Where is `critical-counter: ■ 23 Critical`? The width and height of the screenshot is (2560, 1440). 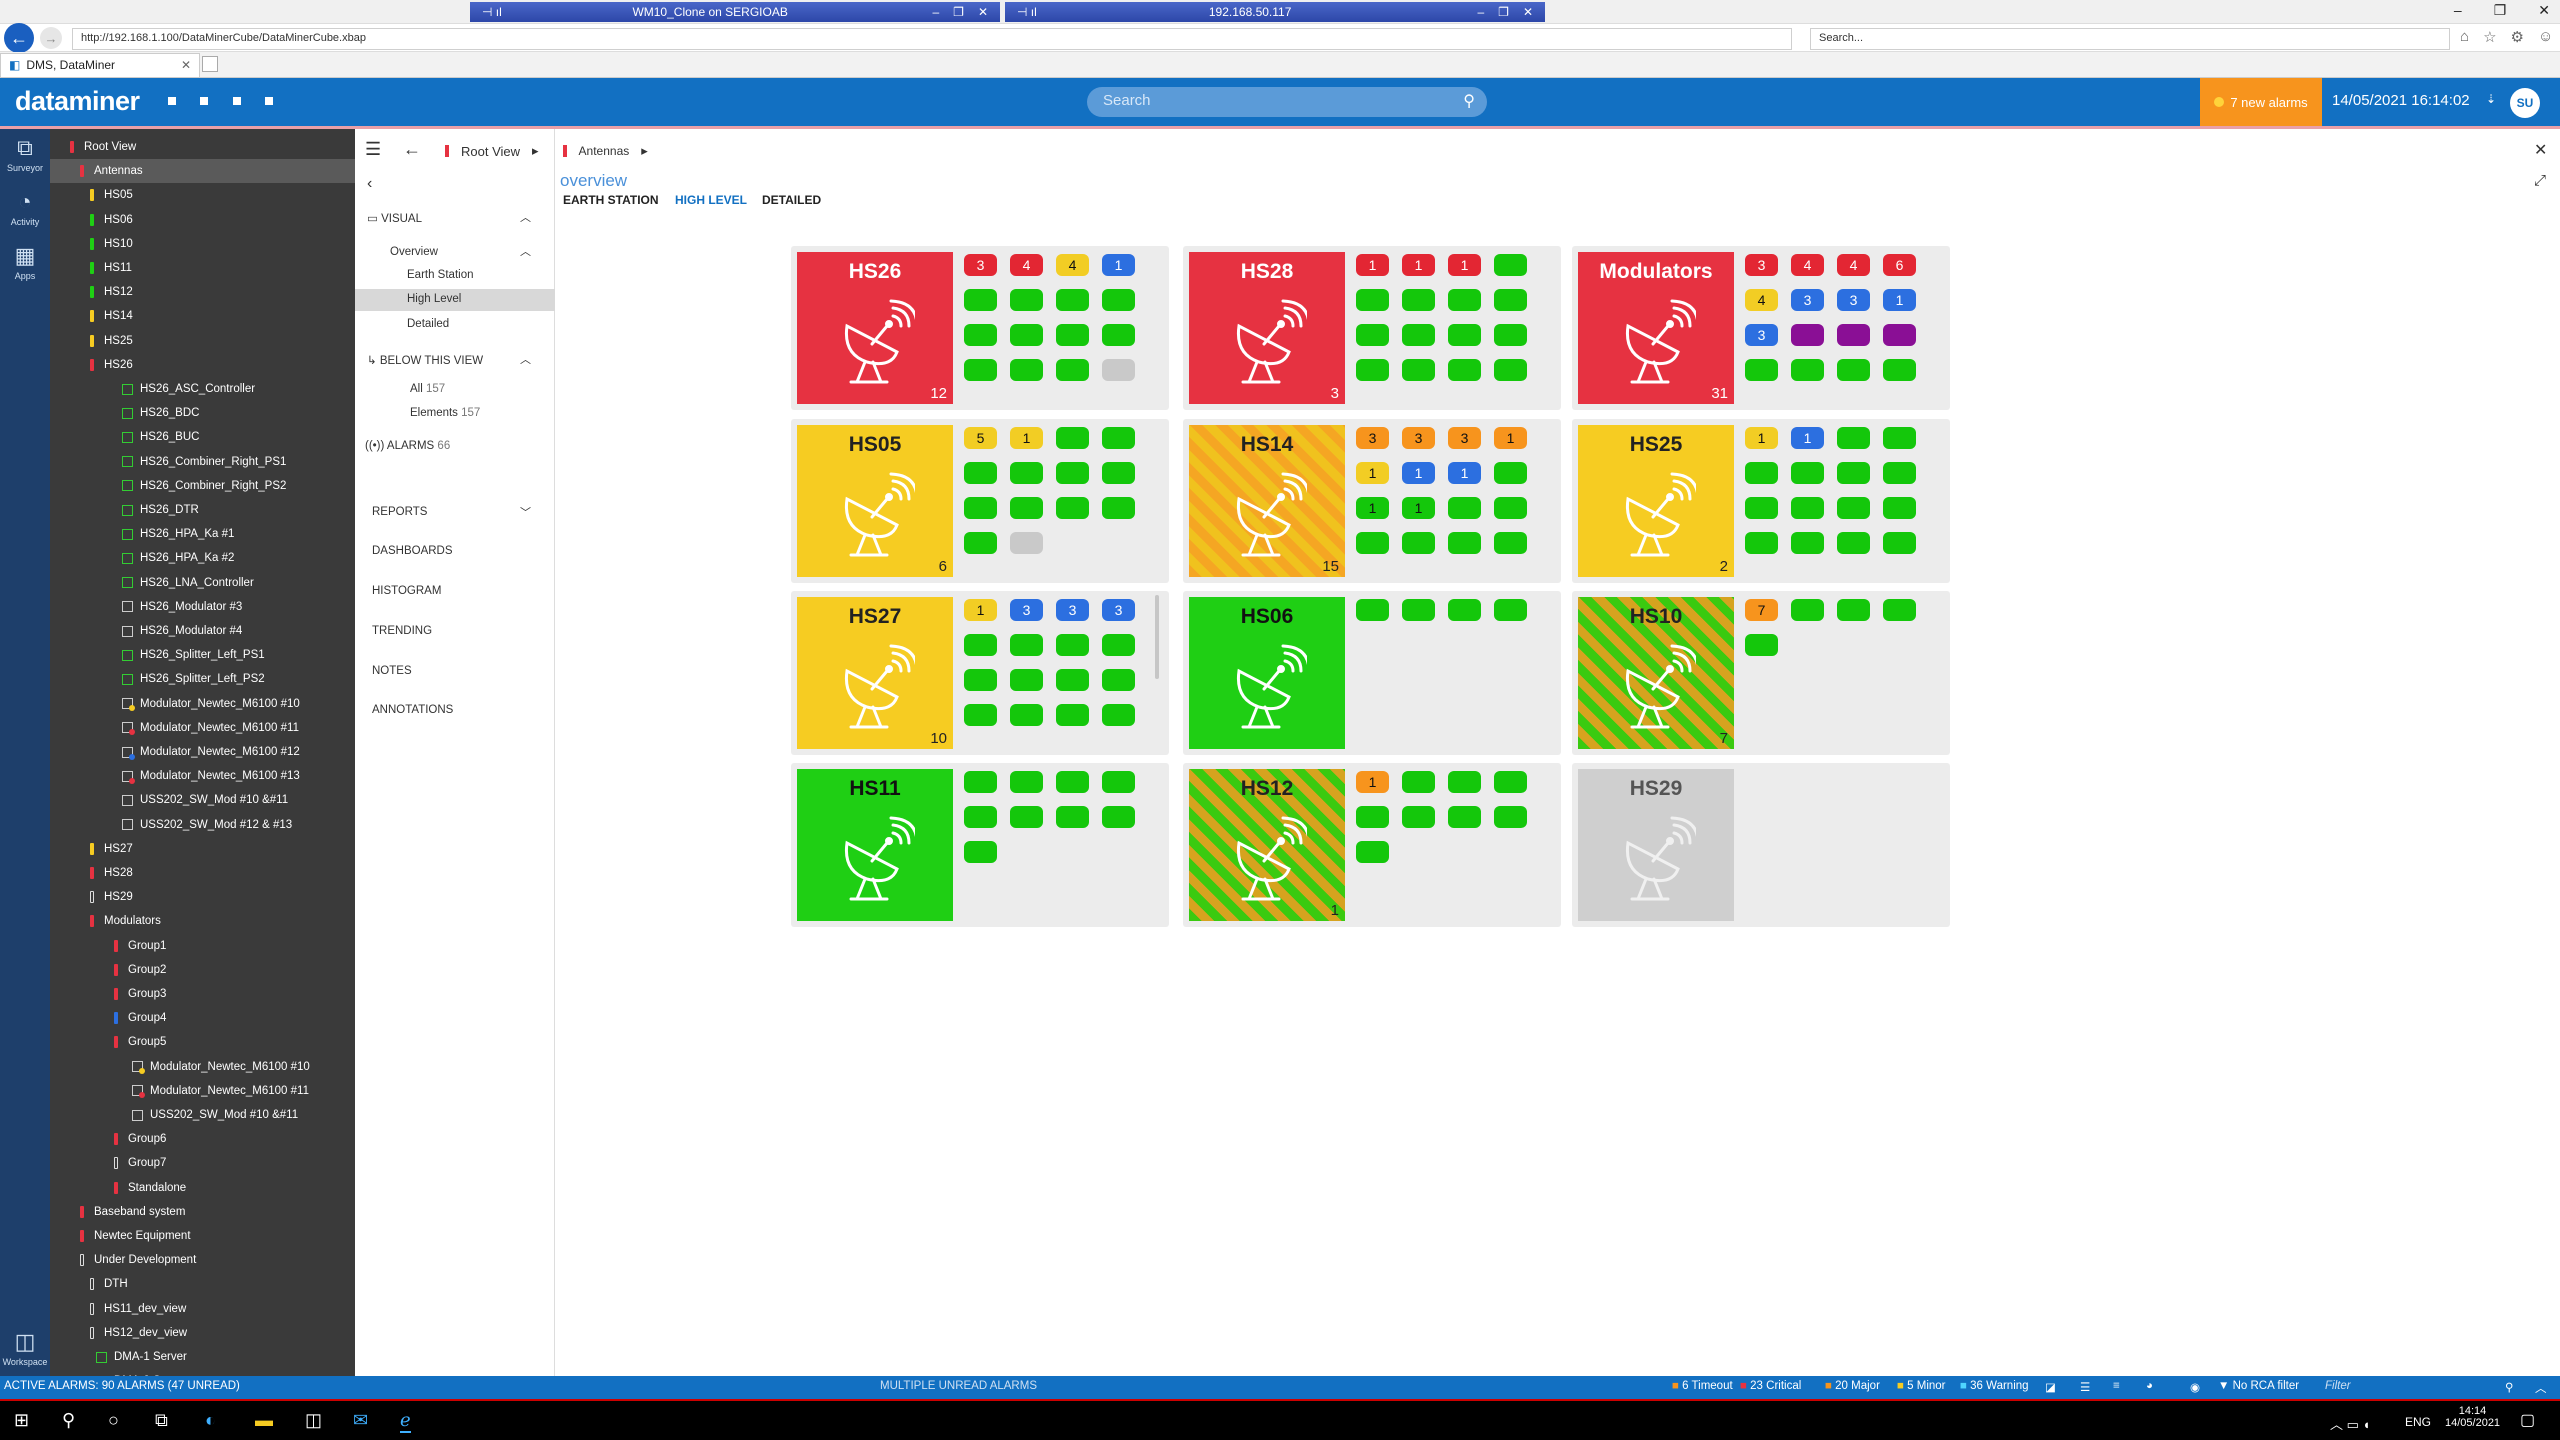
critical-counter: ■ 23 Critical is located at coordinates (1770, 1386).